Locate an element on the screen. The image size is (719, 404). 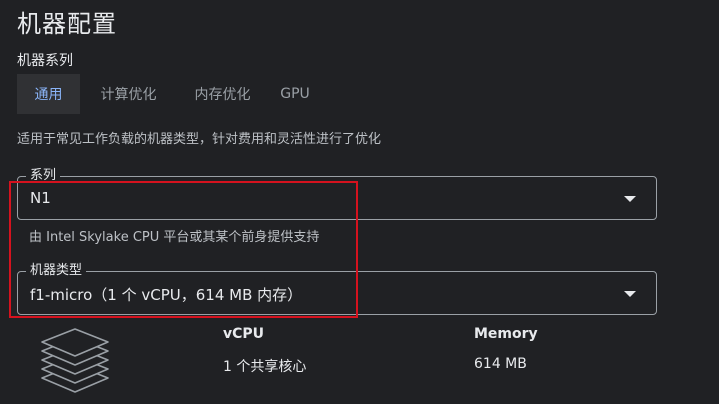
vcpu-value: 1 个共享核心 is located at coordinates (265, 367).